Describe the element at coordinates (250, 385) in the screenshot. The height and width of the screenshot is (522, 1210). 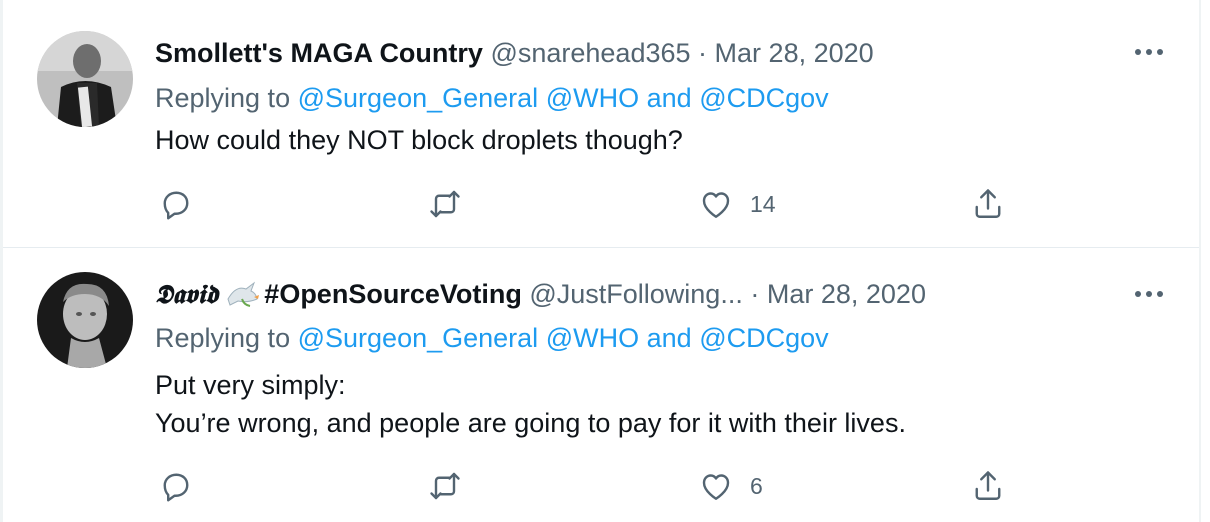
I see `tweet-text-line: Put very simply:` at that location.